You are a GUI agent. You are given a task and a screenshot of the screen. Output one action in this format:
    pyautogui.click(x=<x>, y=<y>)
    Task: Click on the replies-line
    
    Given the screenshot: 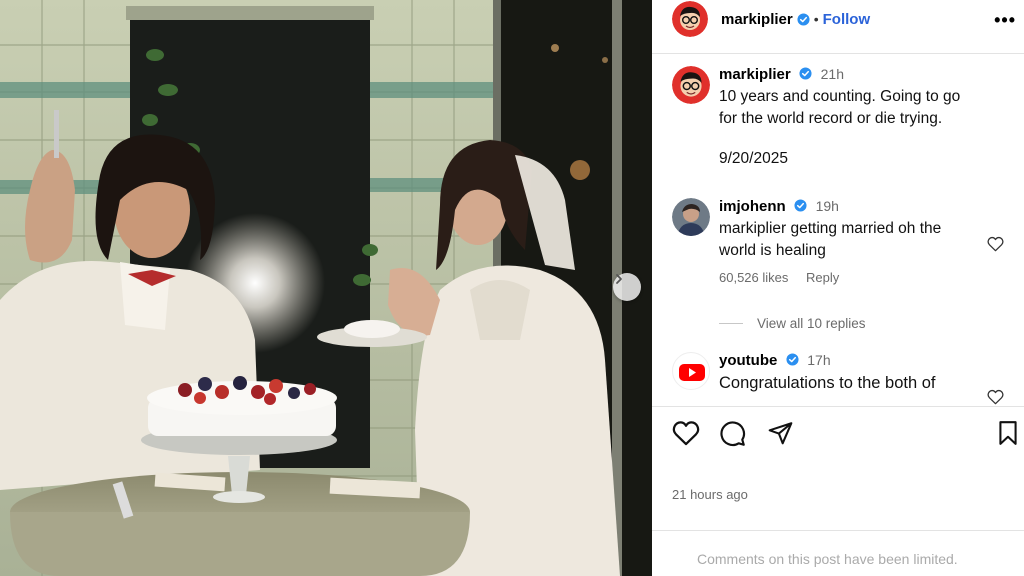 What is the action you would take?
    pyautogui.click(x=731, y=323)
    